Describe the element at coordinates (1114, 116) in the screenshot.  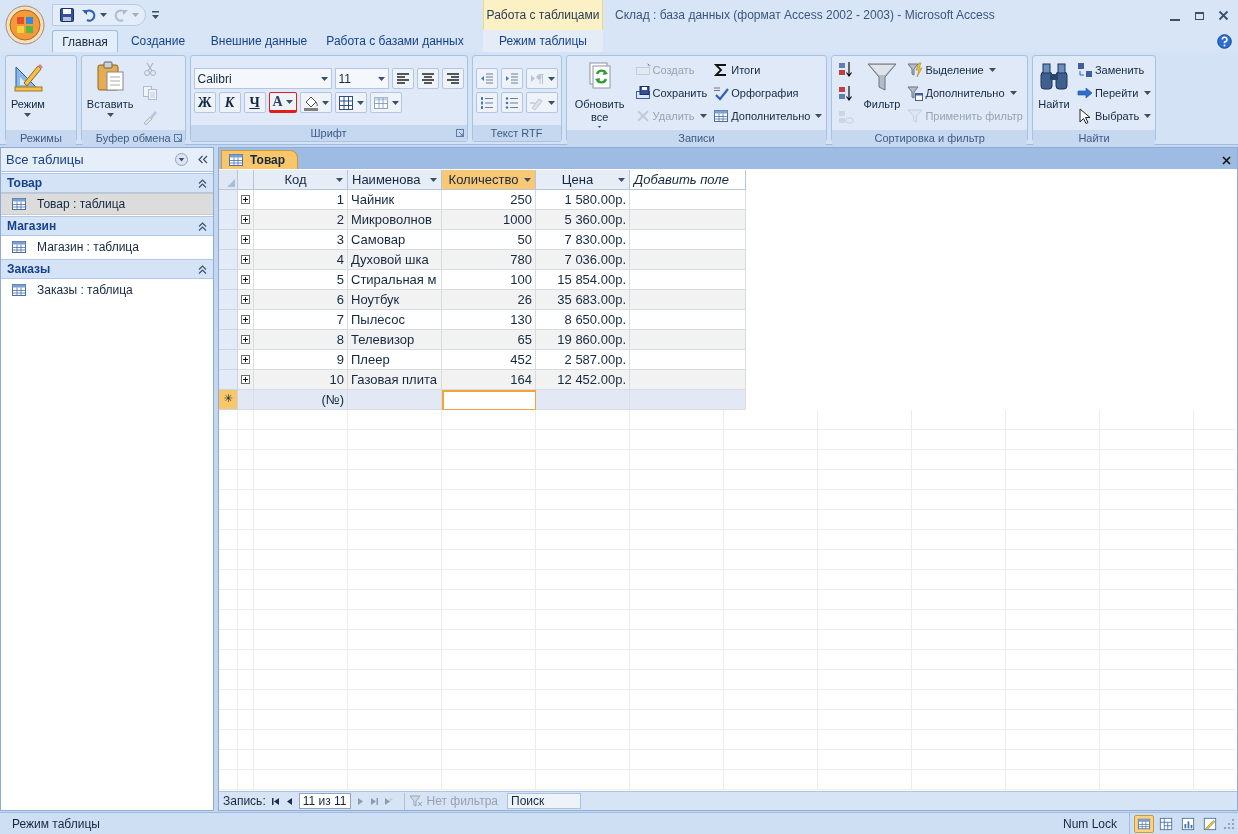
I see `ribbon-button: Выбрать` at that location.